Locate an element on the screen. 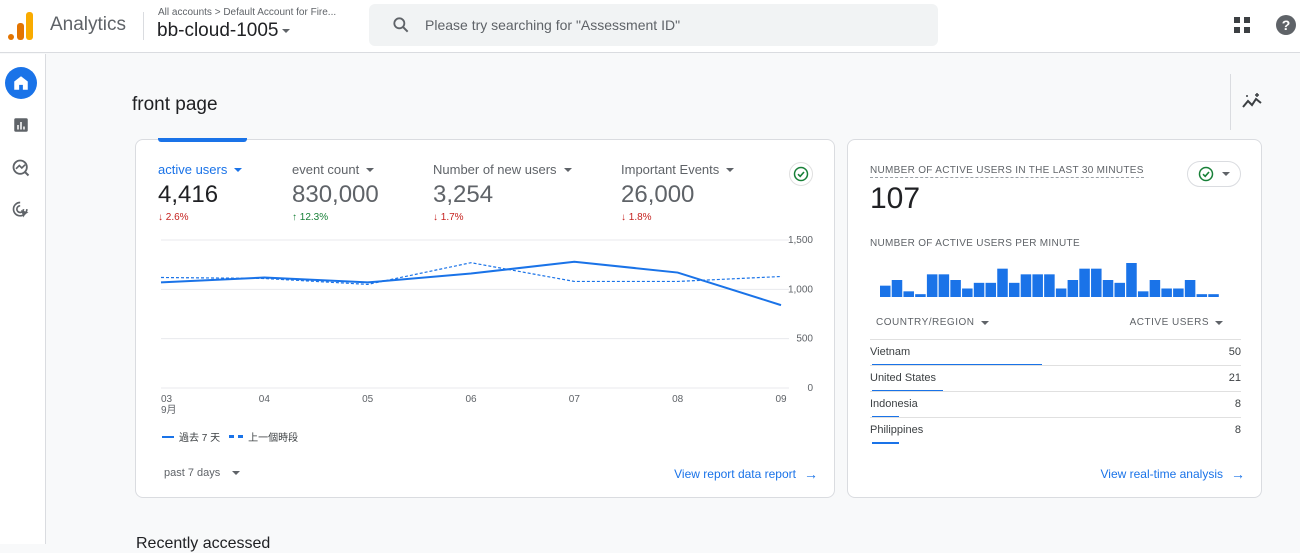 The width and height of the screenshot is (1300, 553). property-selector: bb-cloud-1005 is located at coordinates (223, 31).